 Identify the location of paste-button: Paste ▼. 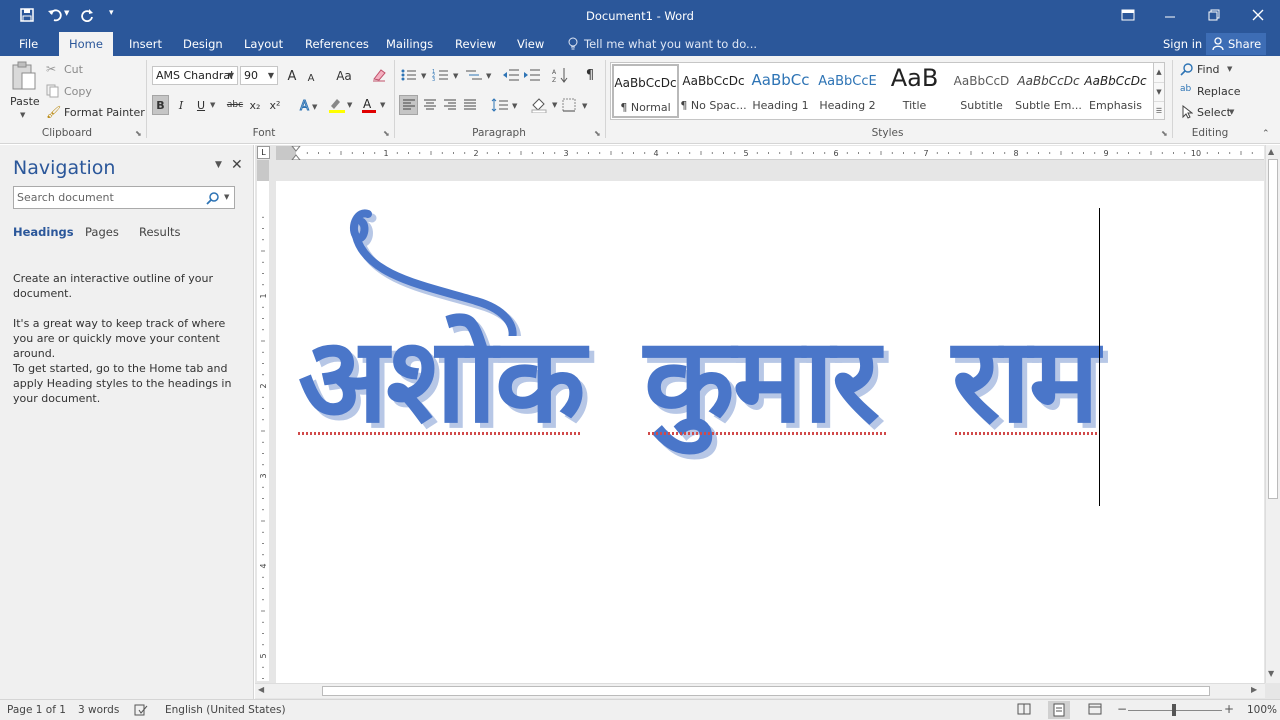
(24, 92).